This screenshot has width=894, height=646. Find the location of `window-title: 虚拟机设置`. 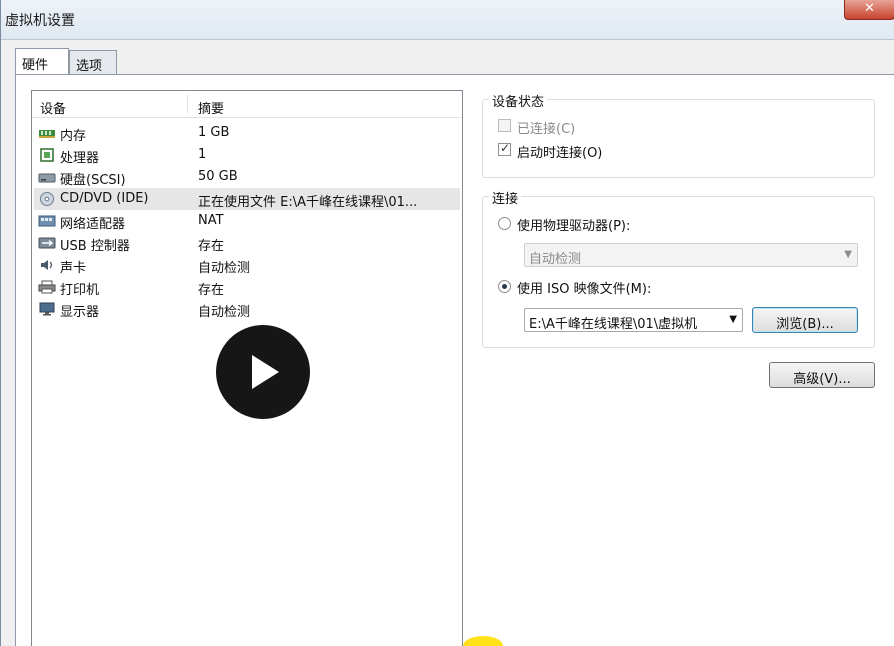

window-title: 虚拟机设置 is located at coordinates (40, 21).